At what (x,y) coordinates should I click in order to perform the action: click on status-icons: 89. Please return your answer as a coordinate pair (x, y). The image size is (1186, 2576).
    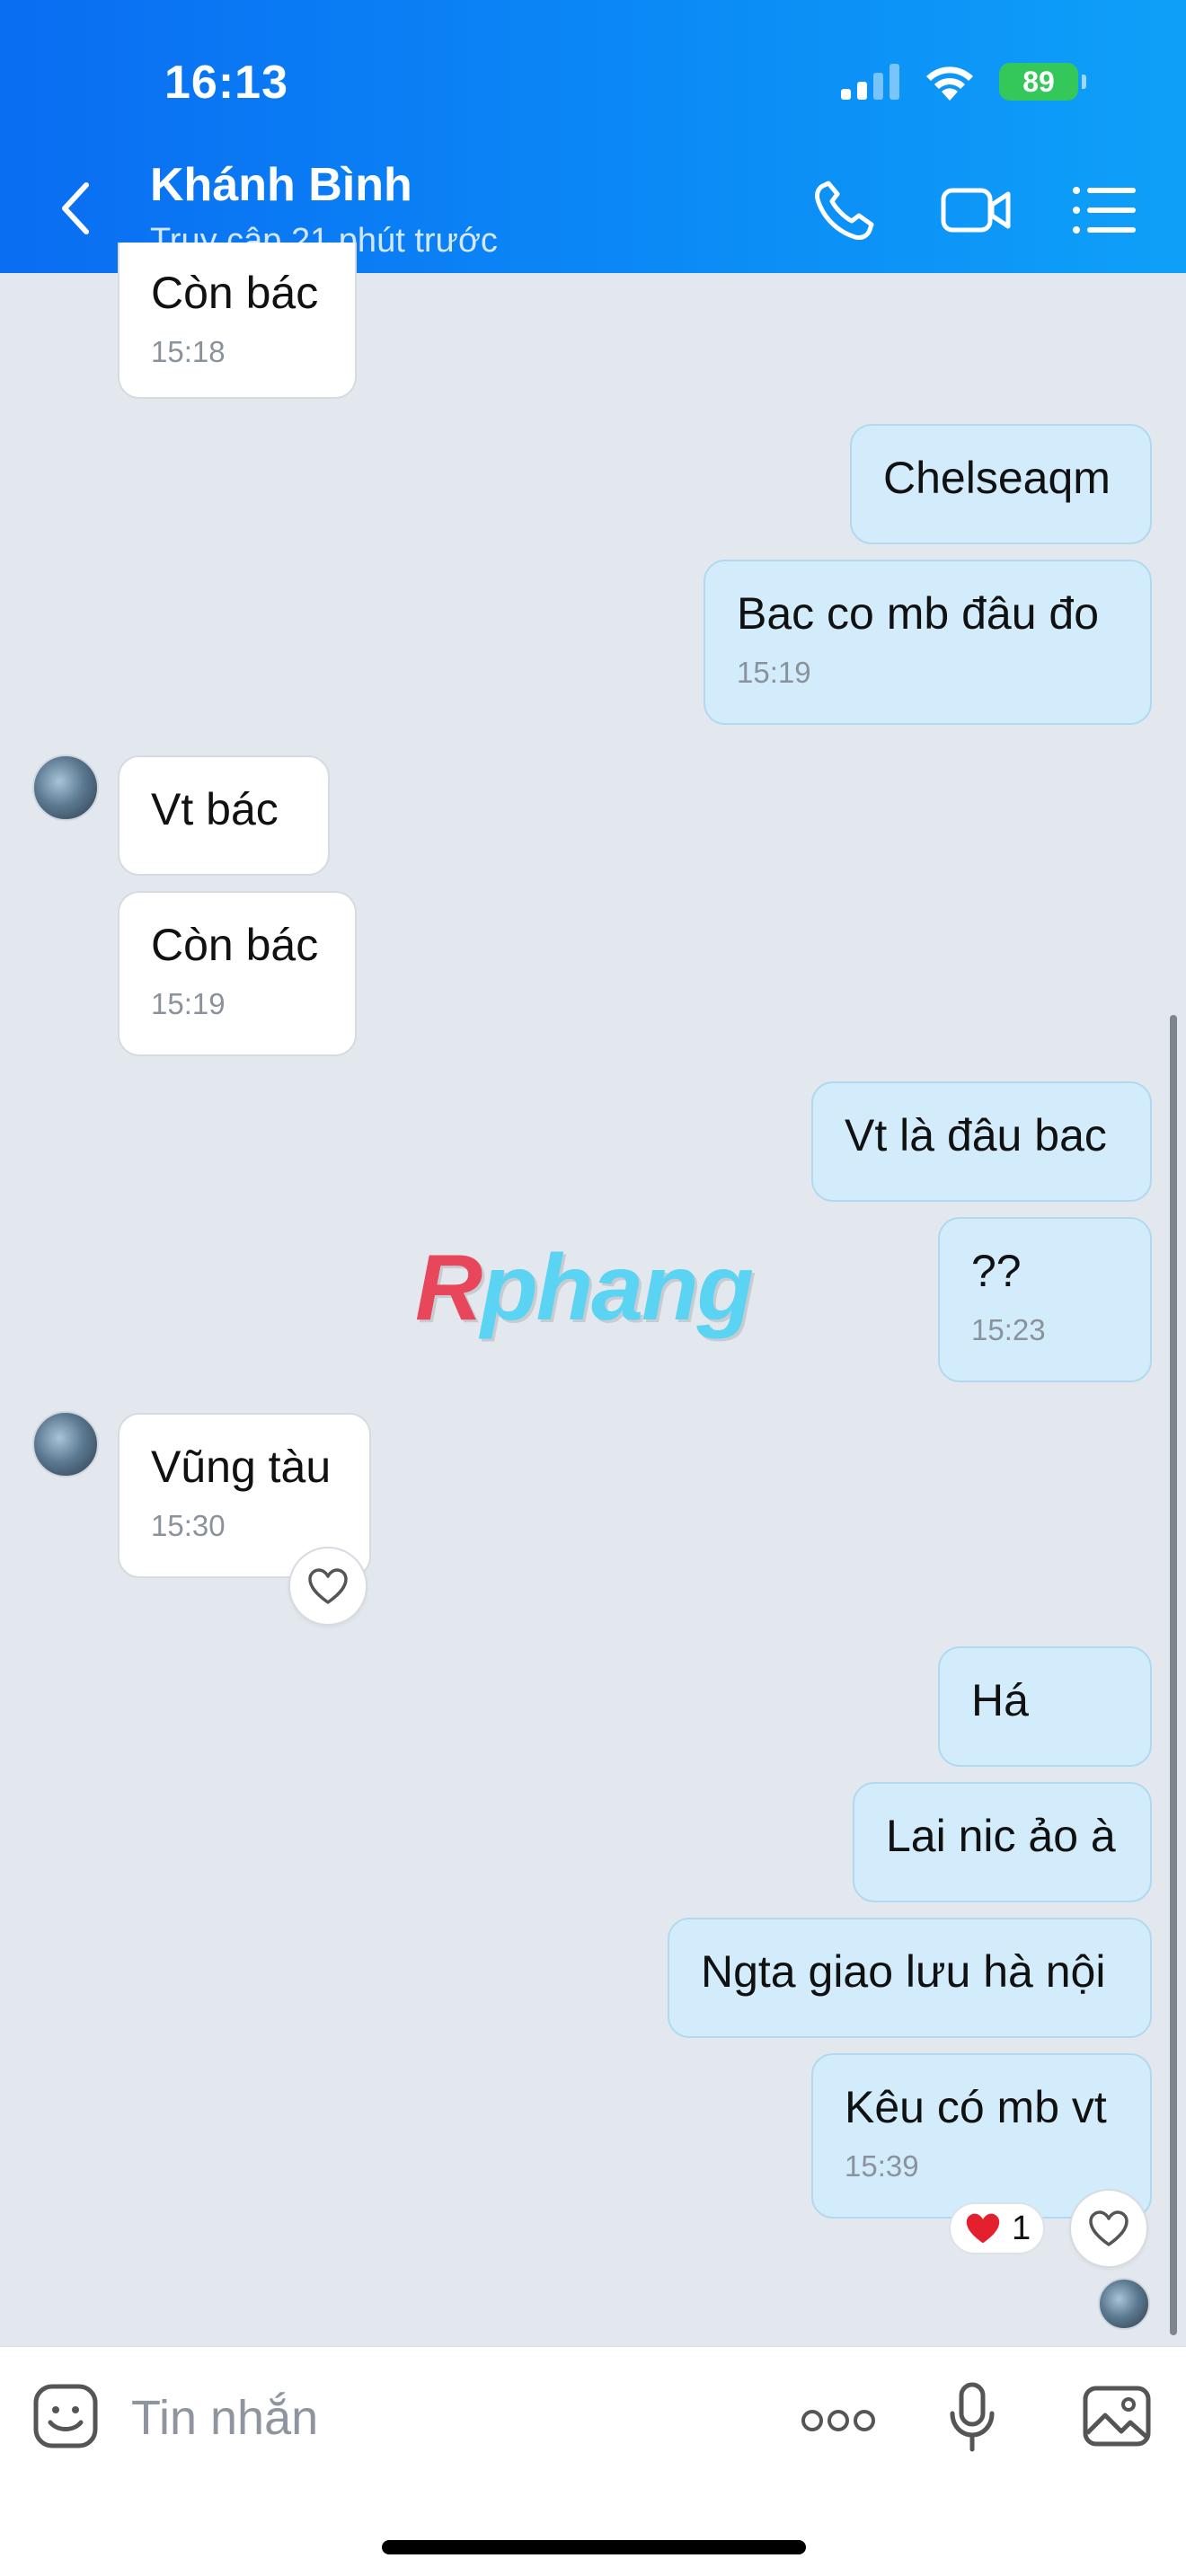
    Looking at the image, I should click on (963, 82).